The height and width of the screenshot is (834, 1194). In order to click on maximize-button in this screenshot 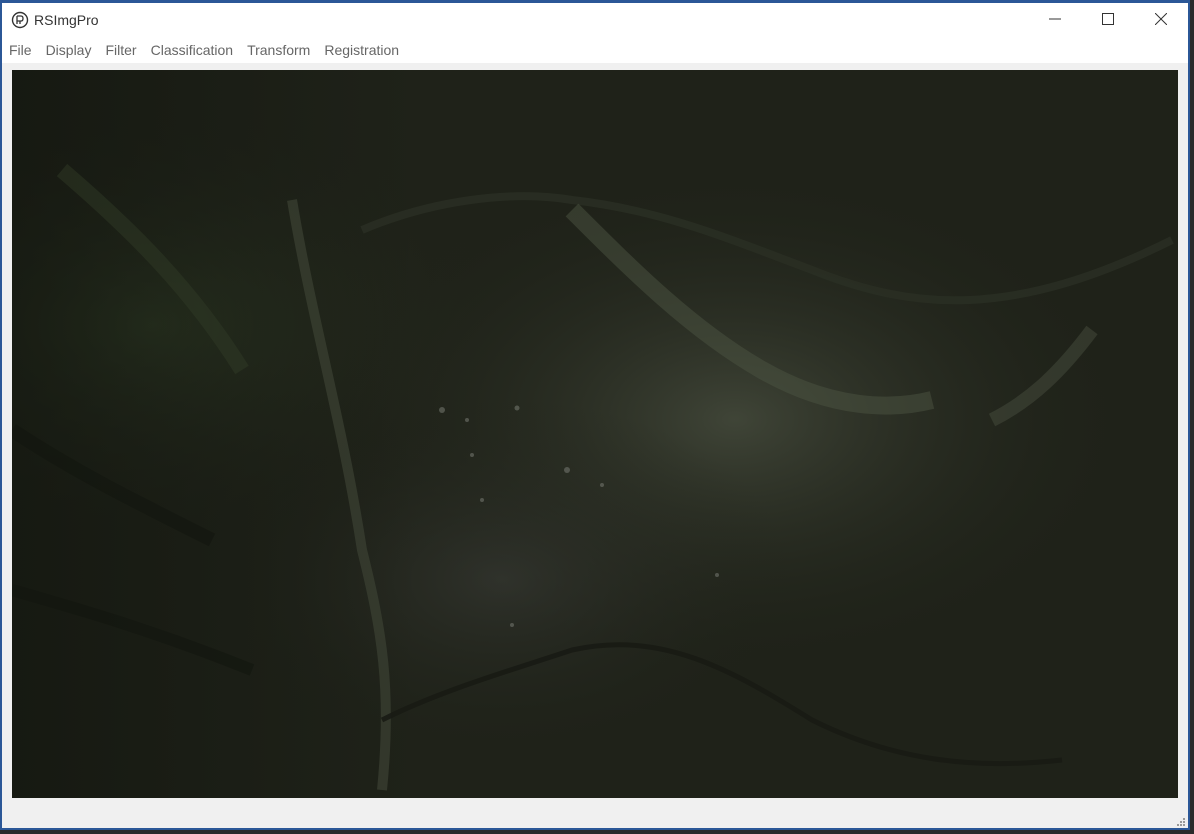, I will do `click(1108, 19)`.